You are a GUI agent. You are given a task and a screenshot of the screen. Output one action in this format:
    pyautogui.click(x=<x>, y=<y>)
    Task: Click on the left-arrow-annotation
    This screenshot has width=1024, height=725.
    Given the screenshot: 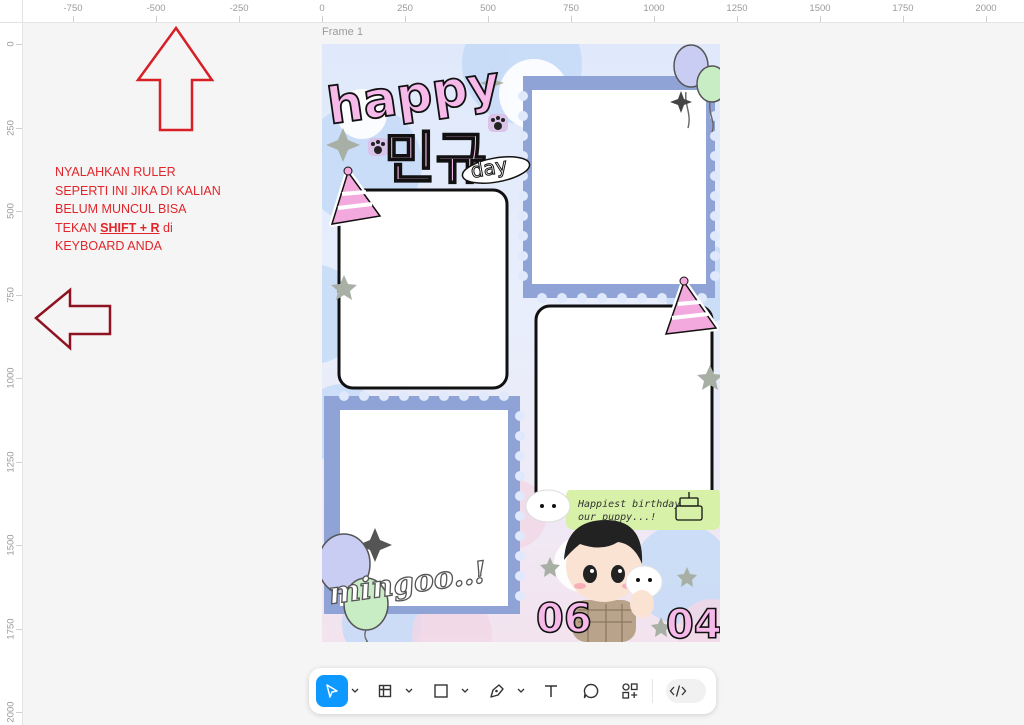 What is the action you would take?
    pyautogui.click(x=73, y=319)
    